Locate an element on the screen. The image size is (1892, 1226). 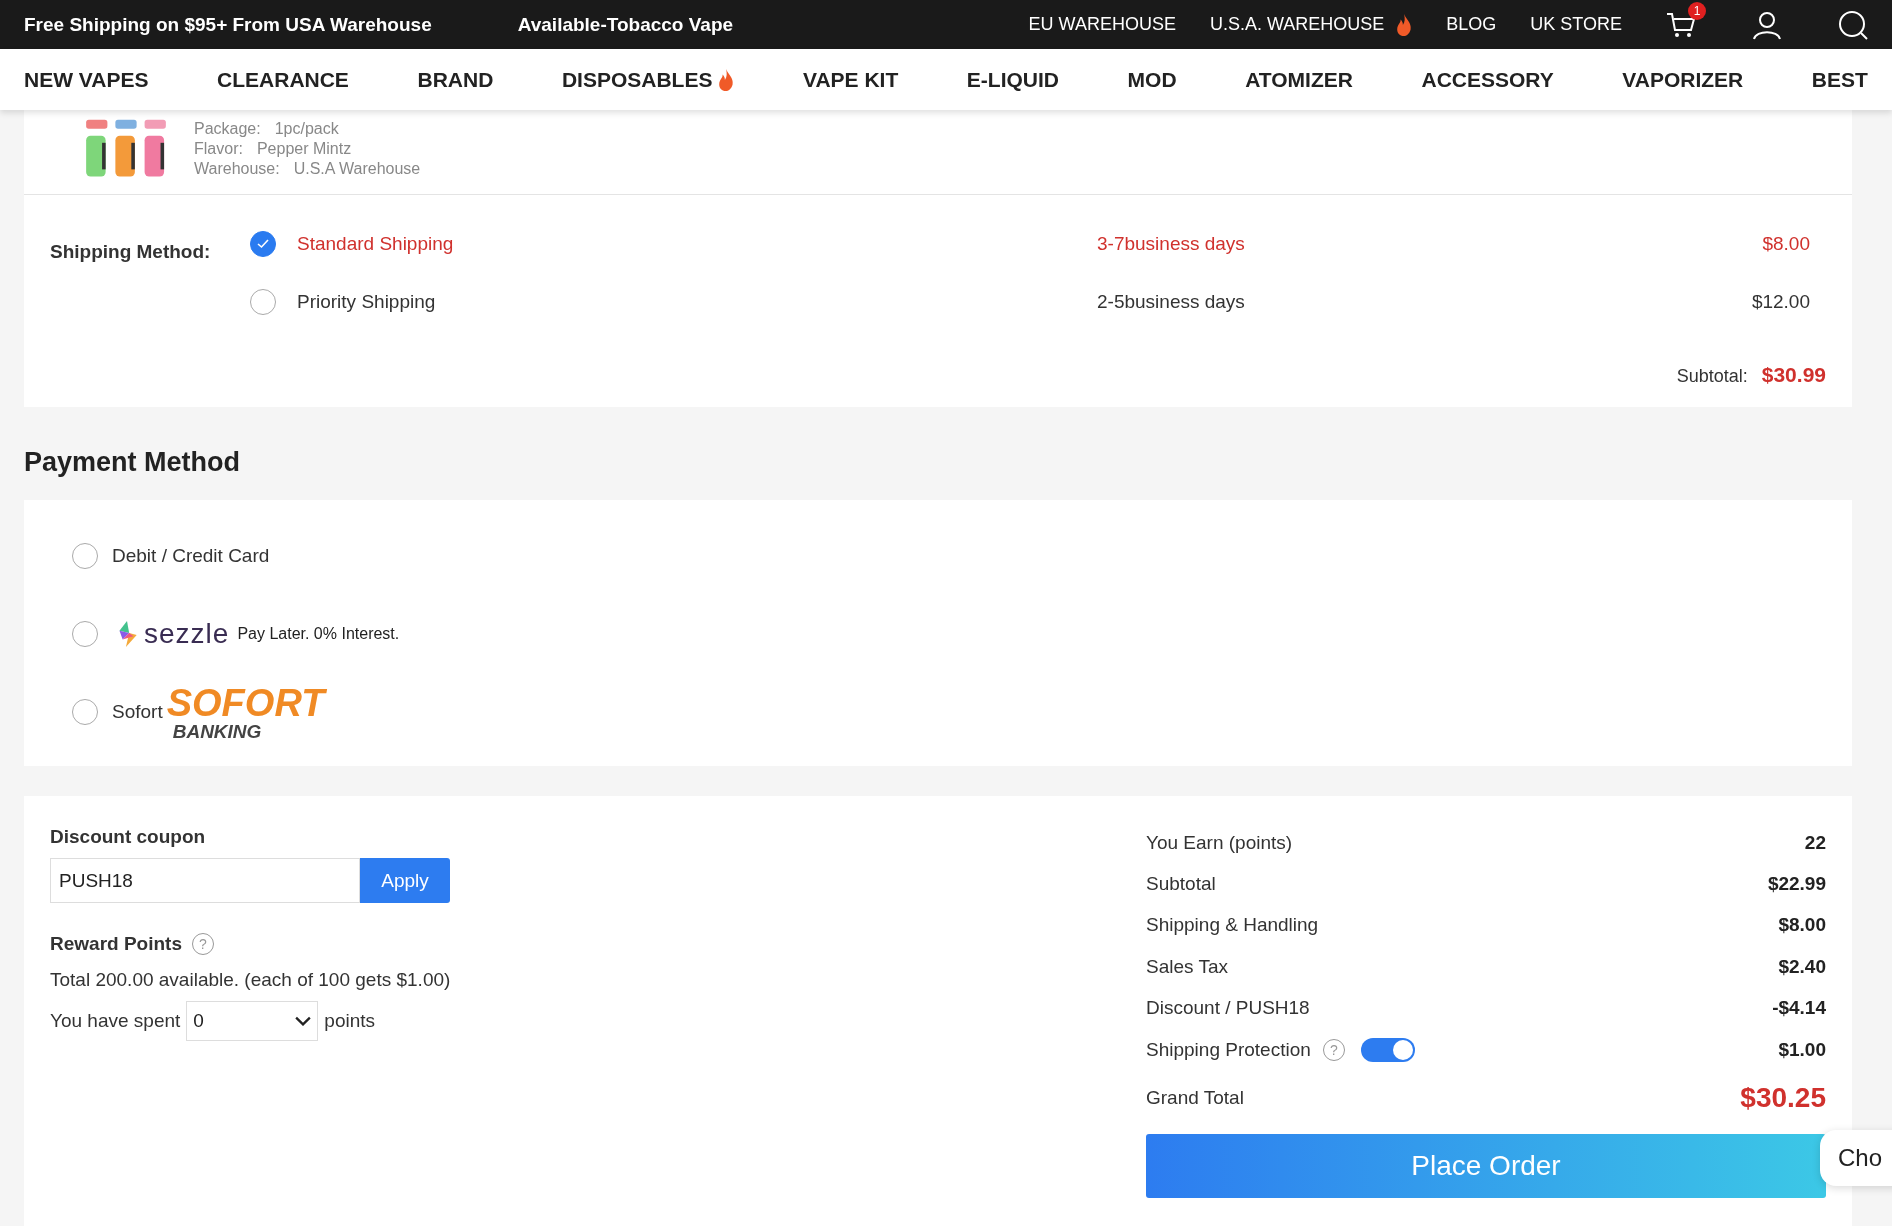
nav-item: E-LIQUID is located at coordinates (1013, 79).